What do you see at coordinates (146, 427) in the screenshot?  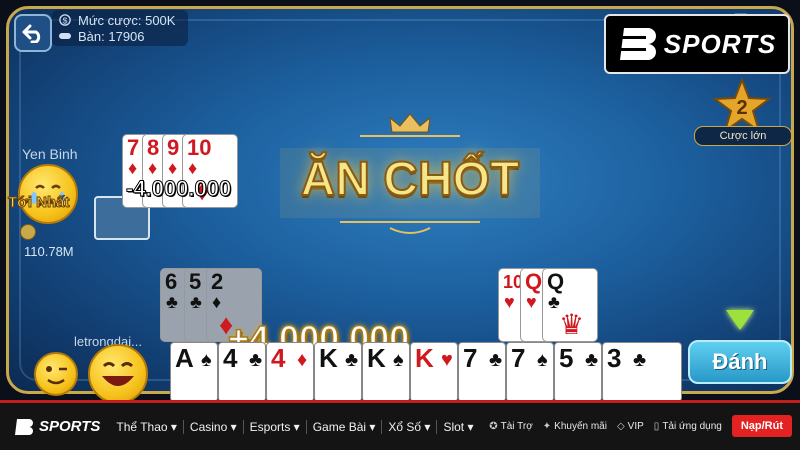 I see `nav-item-the-thao: Thể Thao ▾` at bounding box center [146, 427].